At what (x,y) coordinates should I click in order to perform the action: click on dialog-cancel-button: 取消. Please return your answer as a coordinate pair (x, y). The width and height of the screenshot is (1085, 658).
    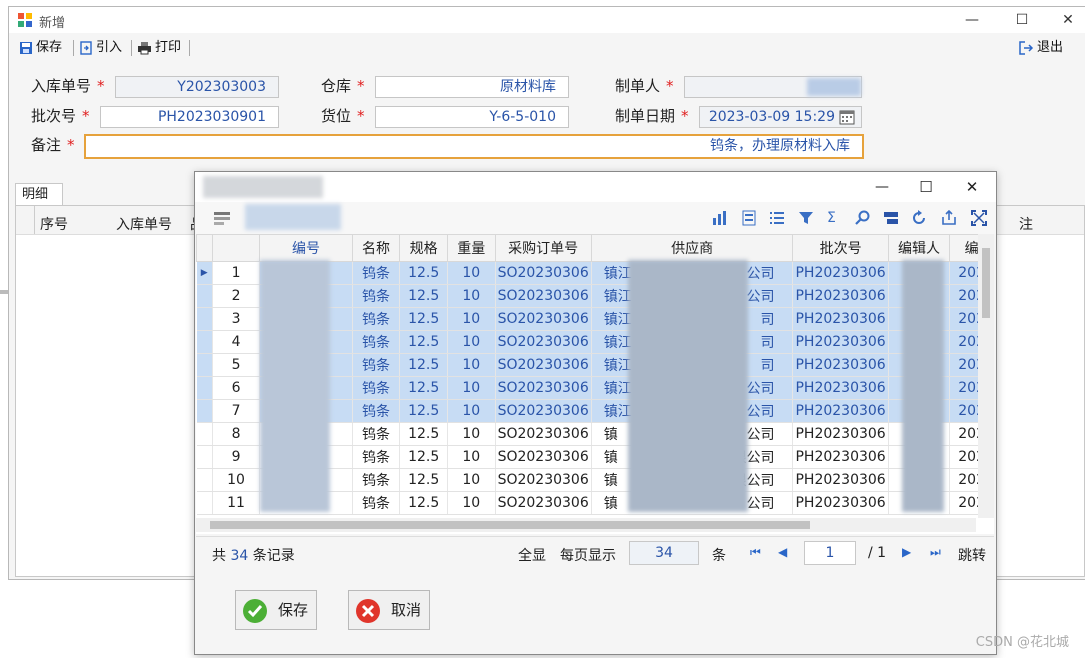
    Looking at the image, I should click on (389, 610).